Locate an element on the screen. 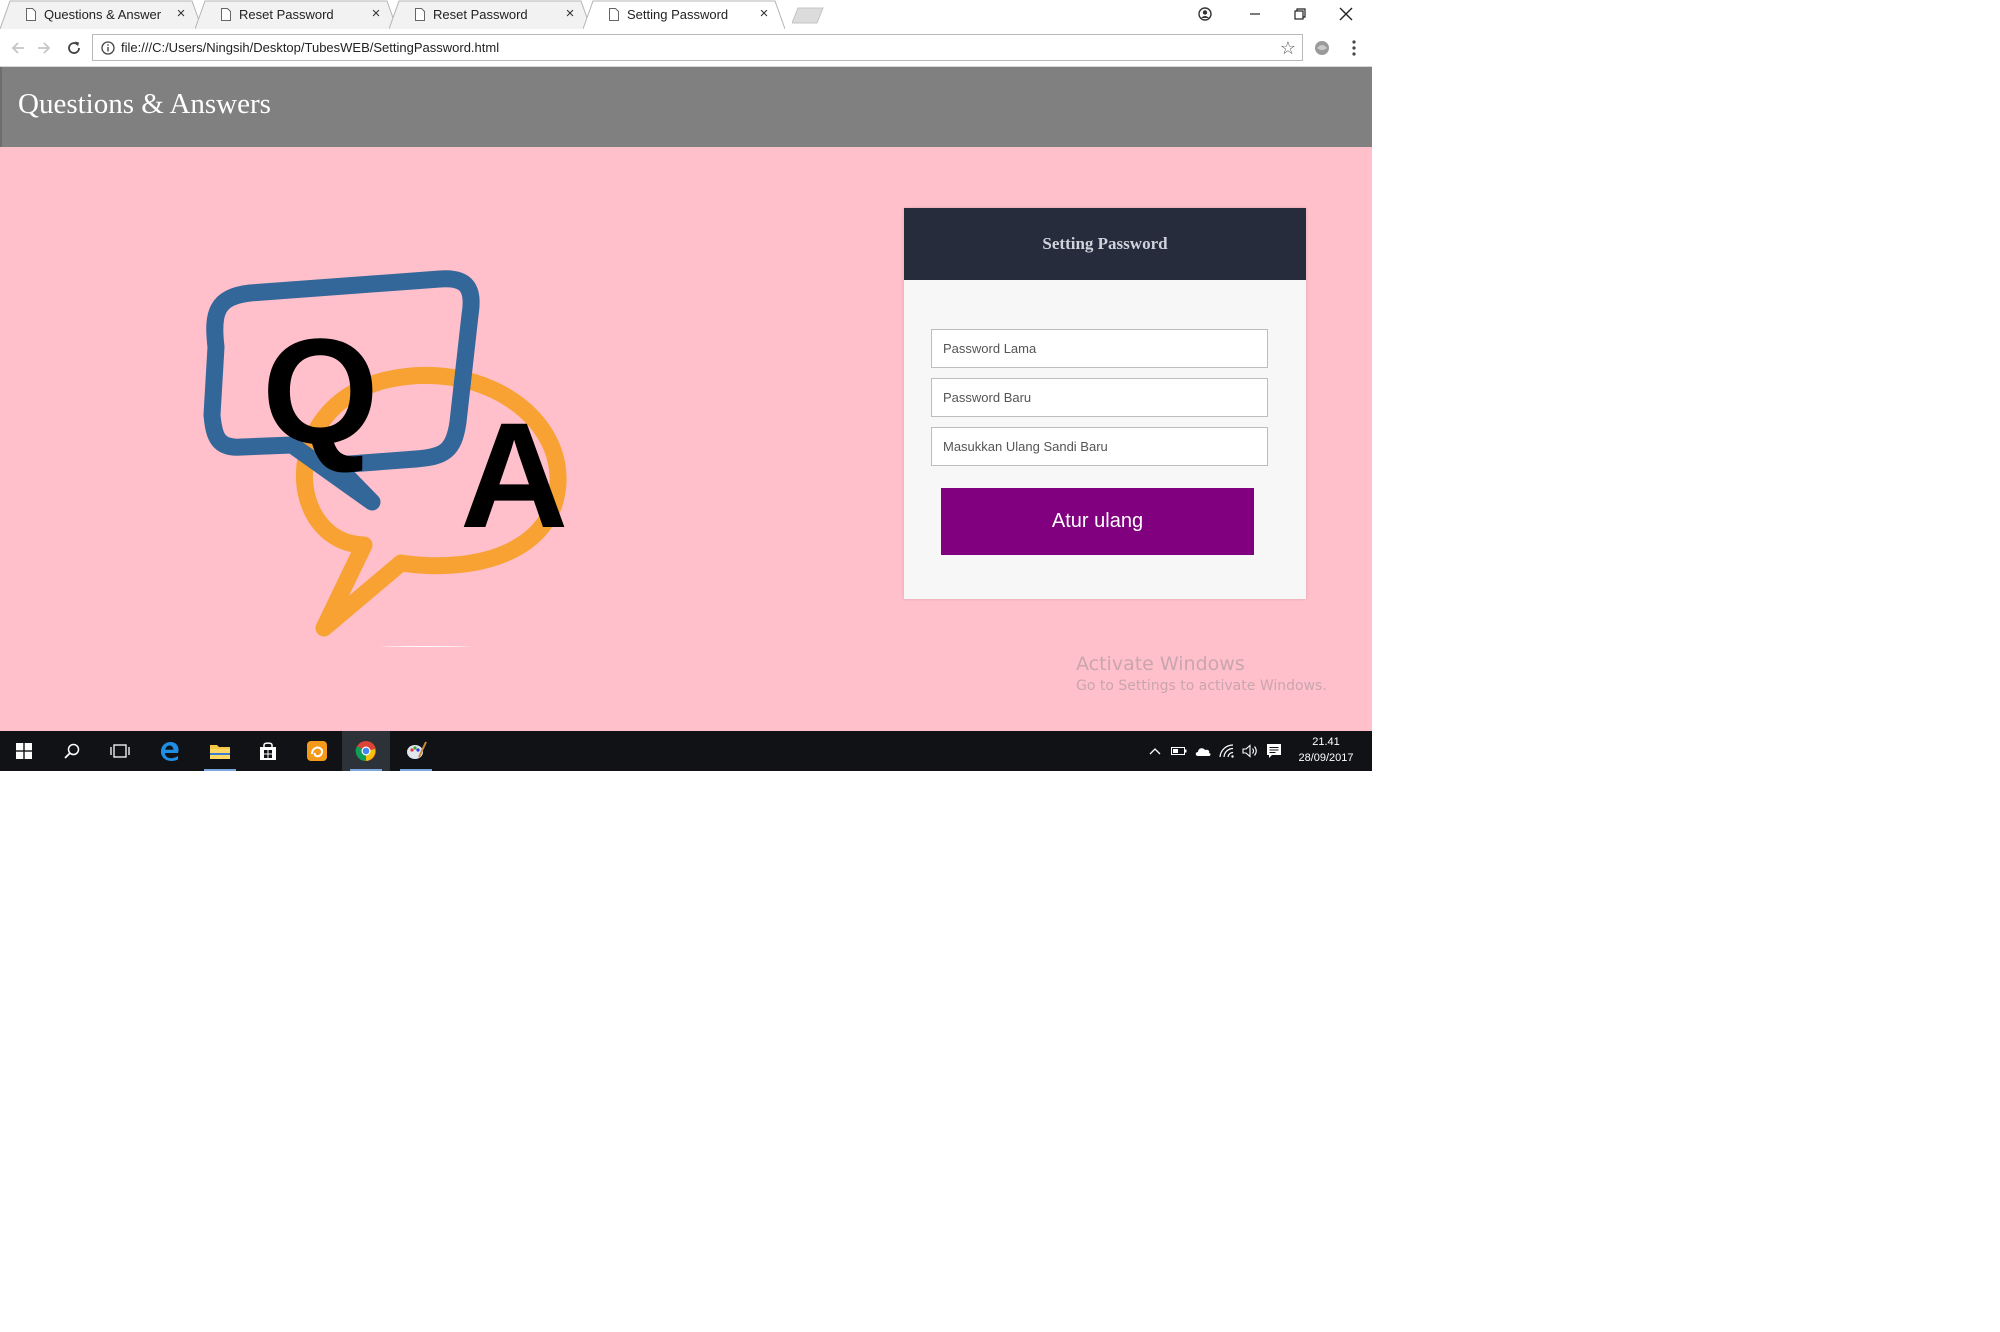 This screenshot has height=1332, width=2000. windows-logo-icon is located at coordinates (24, 751).